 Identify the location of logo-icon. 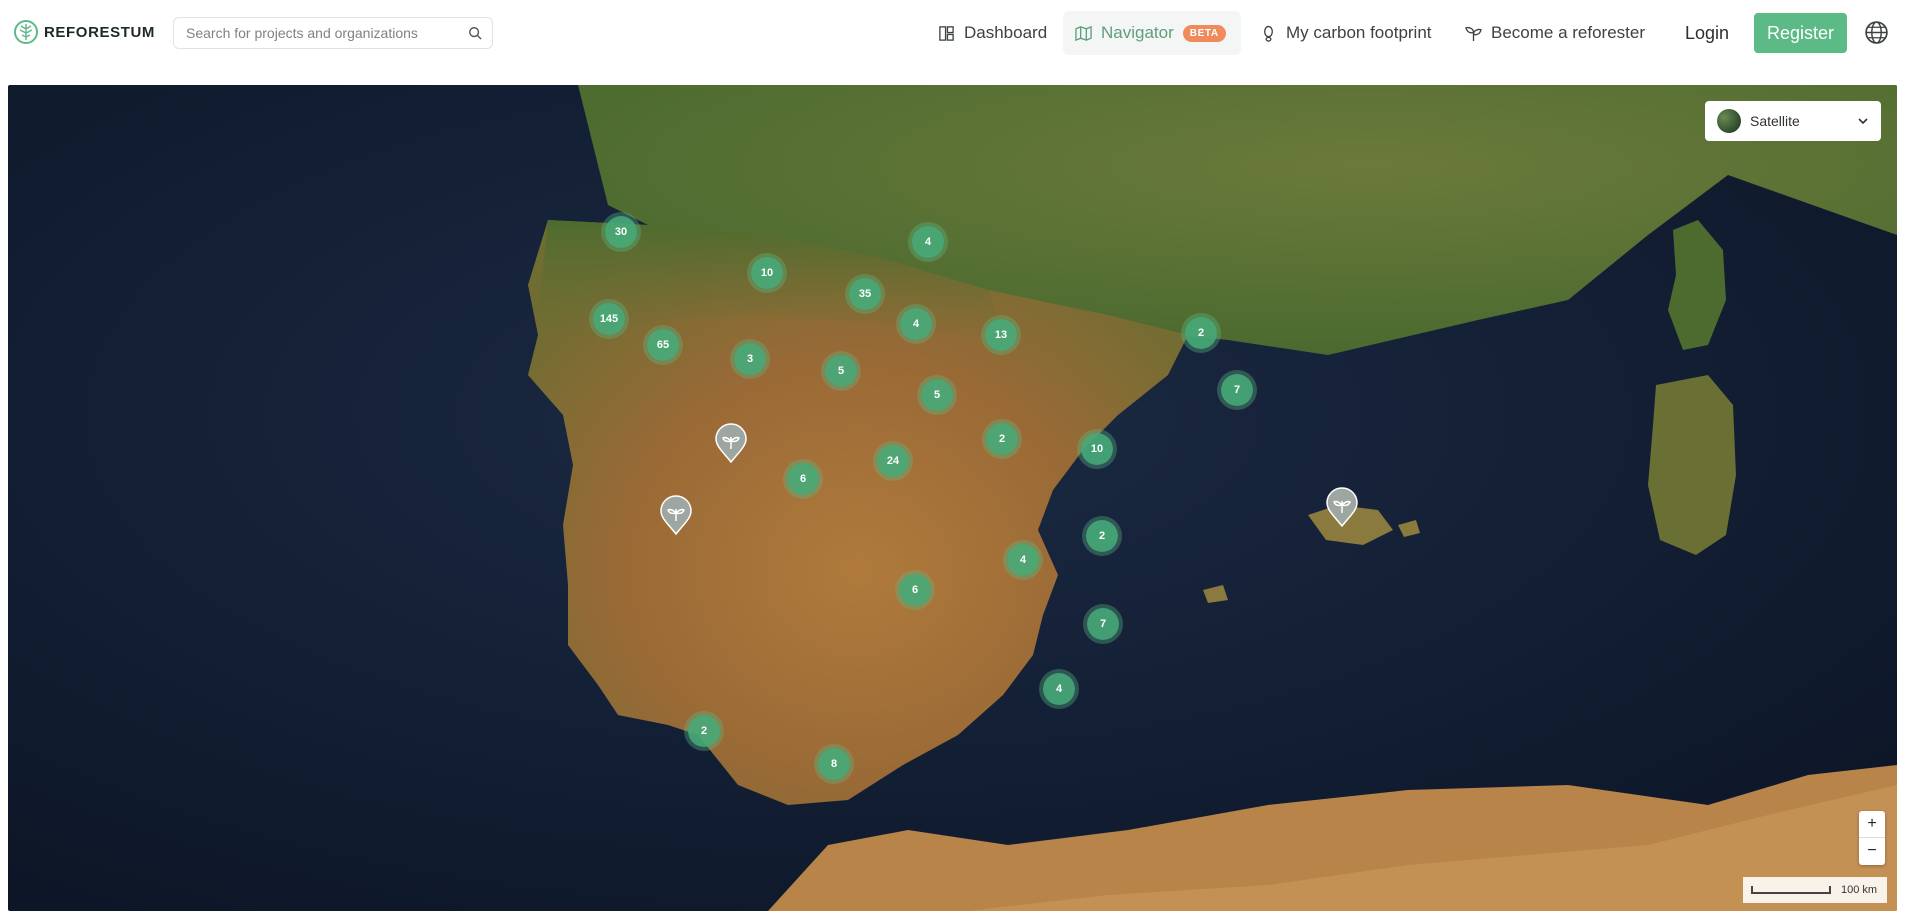
(26, 32).